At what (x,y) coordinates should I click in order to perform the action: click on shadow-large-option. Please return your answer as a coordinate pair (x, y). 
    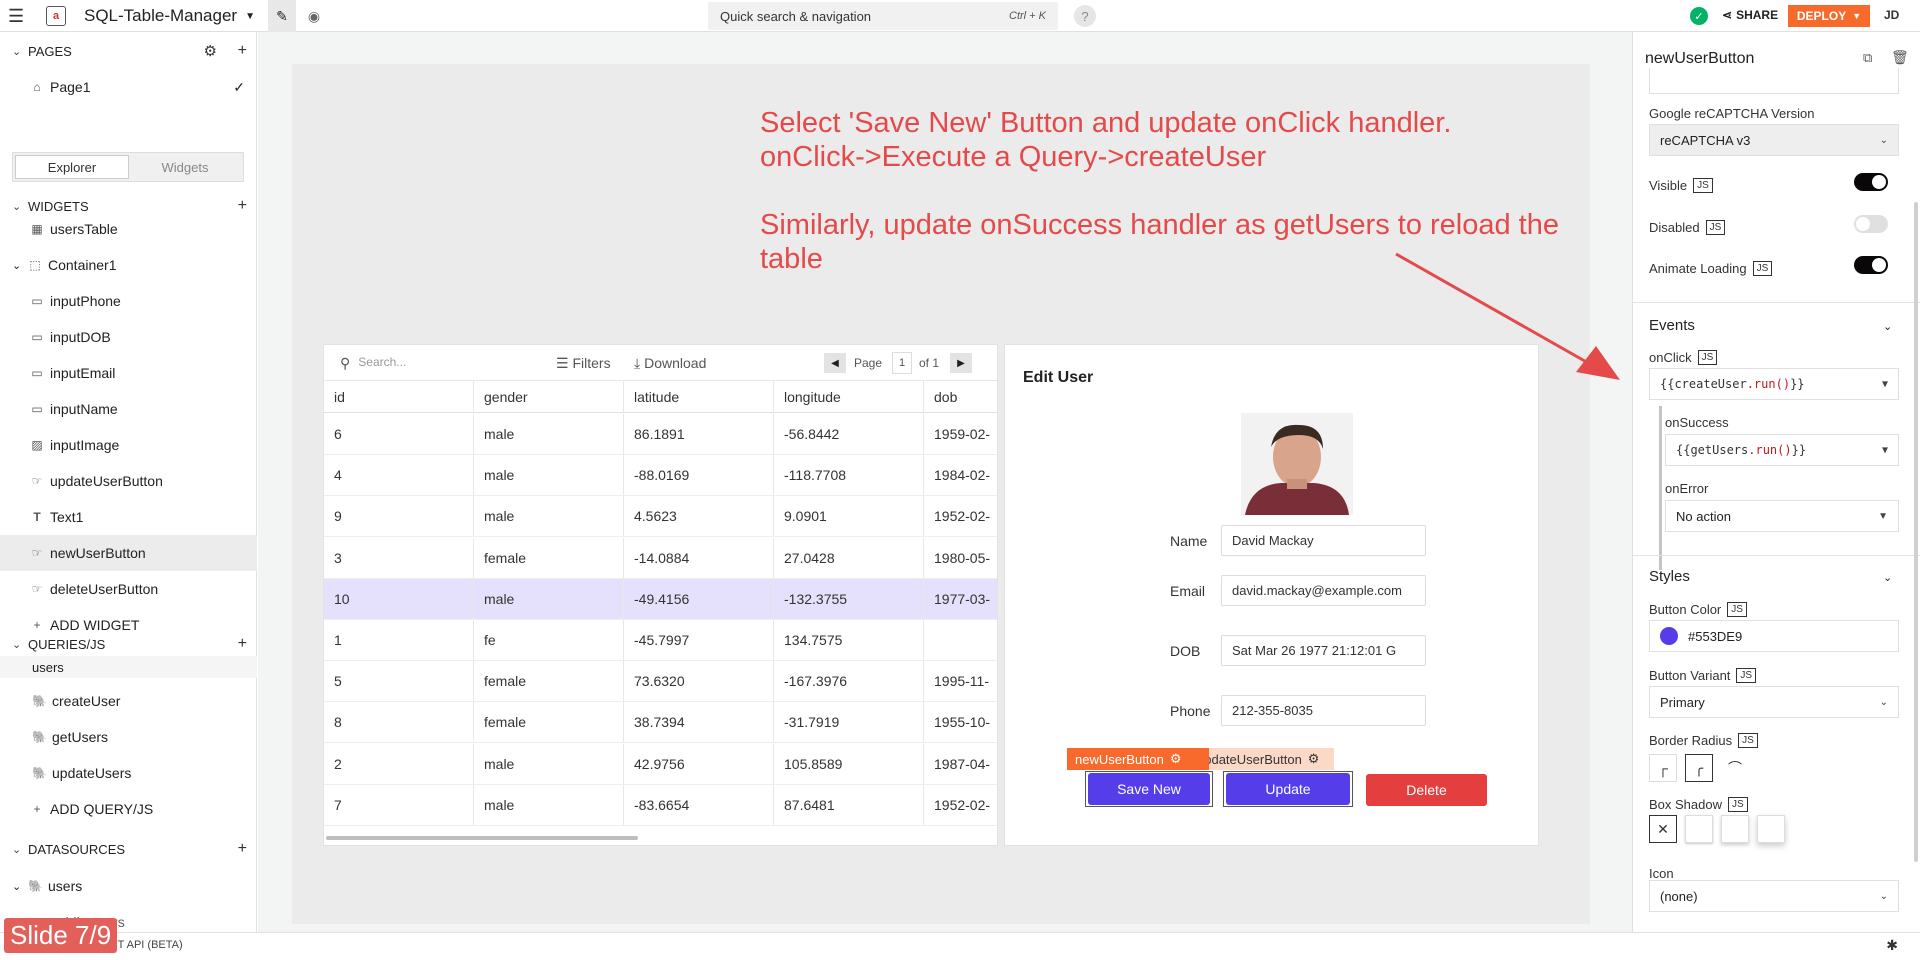
    Looking at the image, I should click on (1771, 829).